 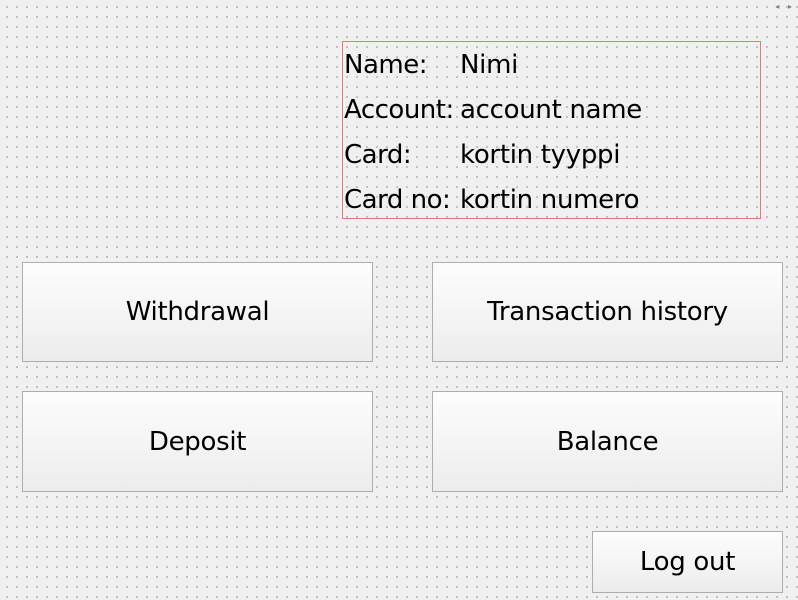 What do you see at coordinates (687, 562) in the screenshot?
I see `log-out-button: Log out` at bounding box center [687, 562].